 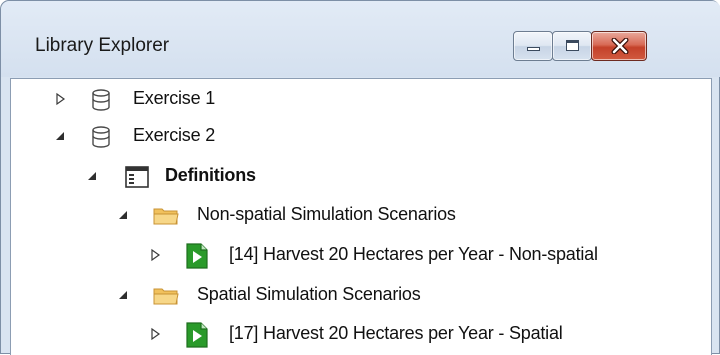 I want to click on definitions-icon, so click(x=137, y=177).